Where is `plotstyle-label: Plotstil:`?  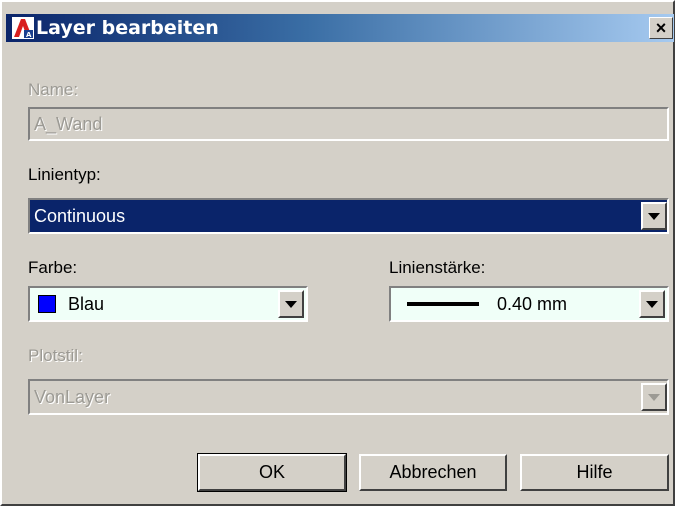
plotstyle-label: Plotstil: is located at coordinates (55, 355).